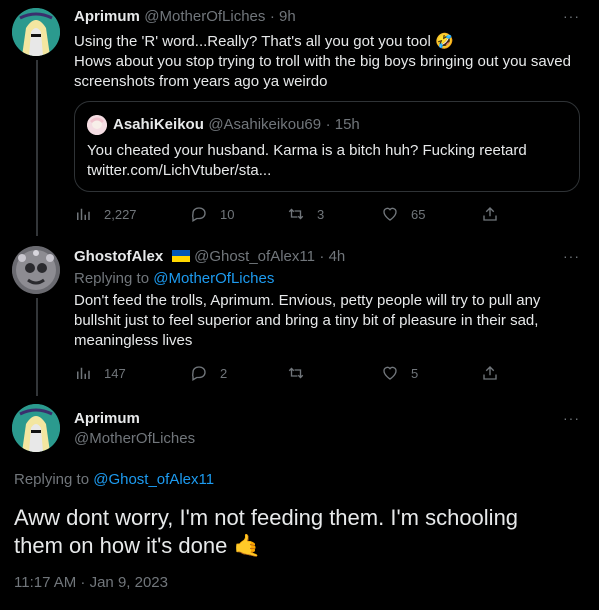 The image size is (599, 610). I want to click on quote-header: AsahiKeikou @Asahikeikou69 · 15h, so click(236, 125).